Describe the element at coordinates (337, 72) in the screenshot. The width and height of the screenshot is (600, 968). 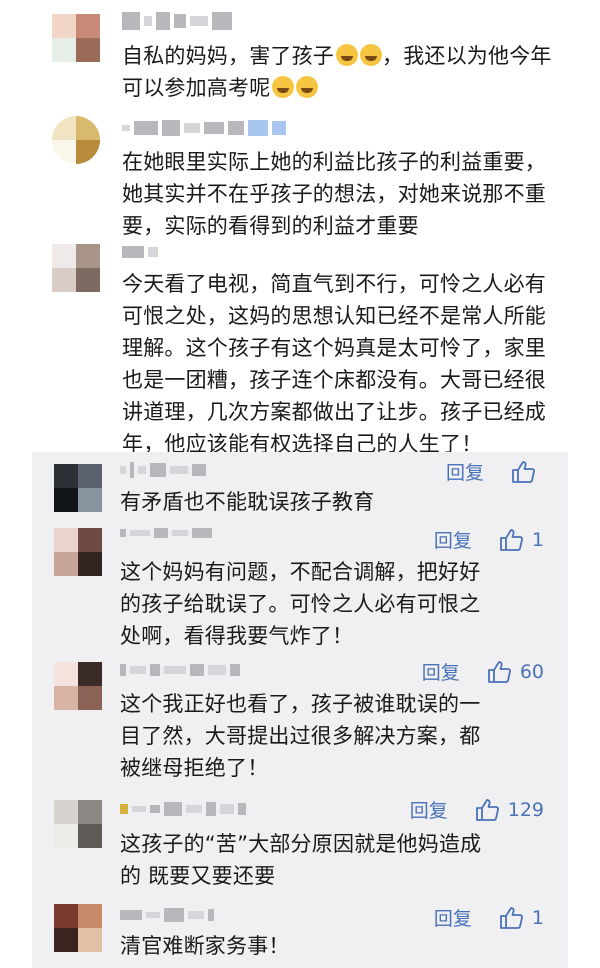
I see `comment-text: 自私的妈妈，害了孩子 ，我还以为他今年 可以参加高考呢` at that location.